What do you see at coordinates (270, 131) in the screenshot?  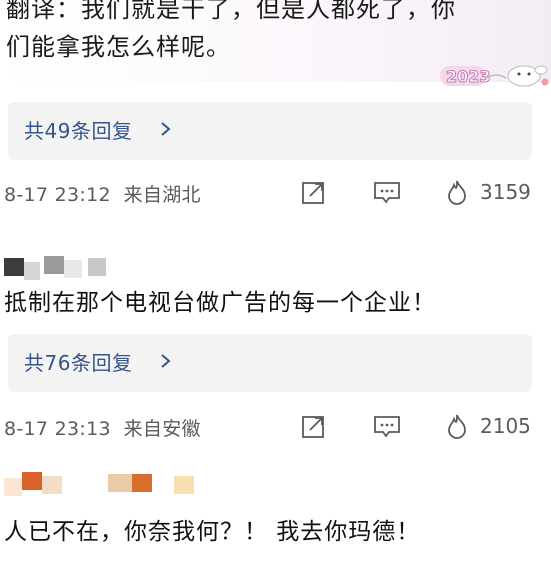 I see `reply-box-49: 共49条回复` at bounding box center [270, 131].